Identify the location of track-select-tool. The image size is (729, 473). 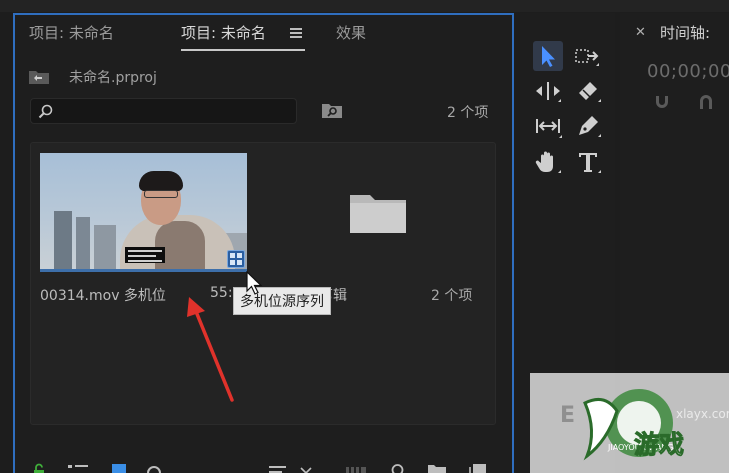
(588, 56).